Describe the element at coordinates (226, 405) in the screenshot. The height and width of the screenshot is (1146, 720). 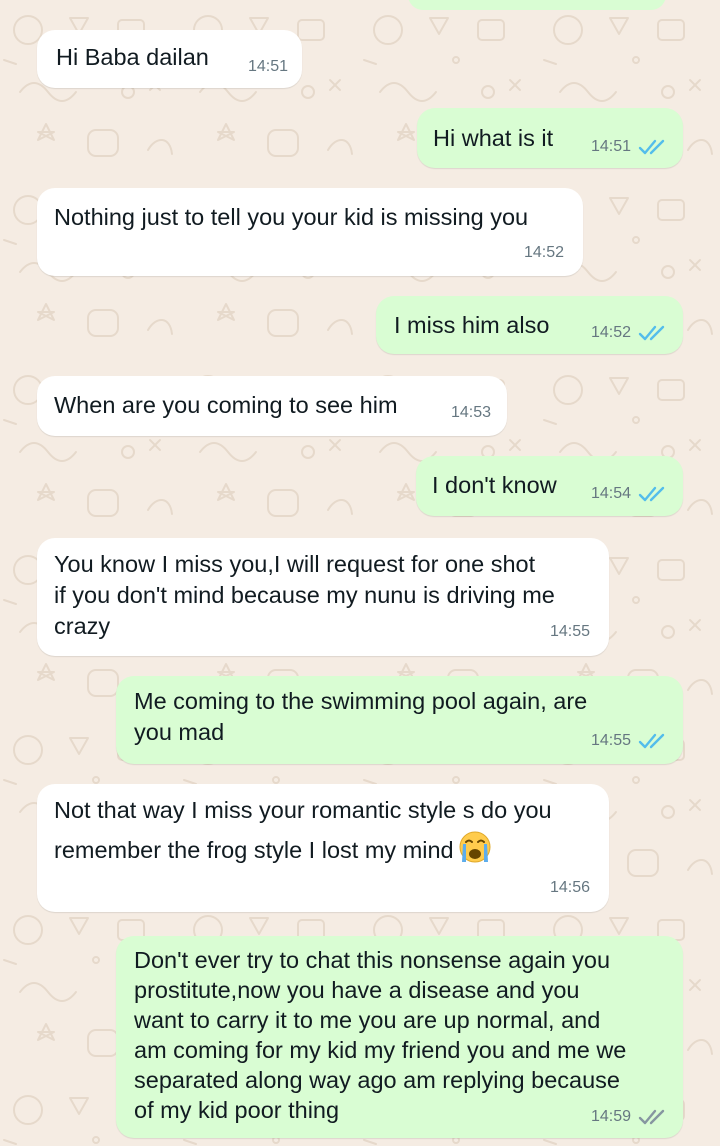
I see `message-text: When are you coming to see him` at that location.